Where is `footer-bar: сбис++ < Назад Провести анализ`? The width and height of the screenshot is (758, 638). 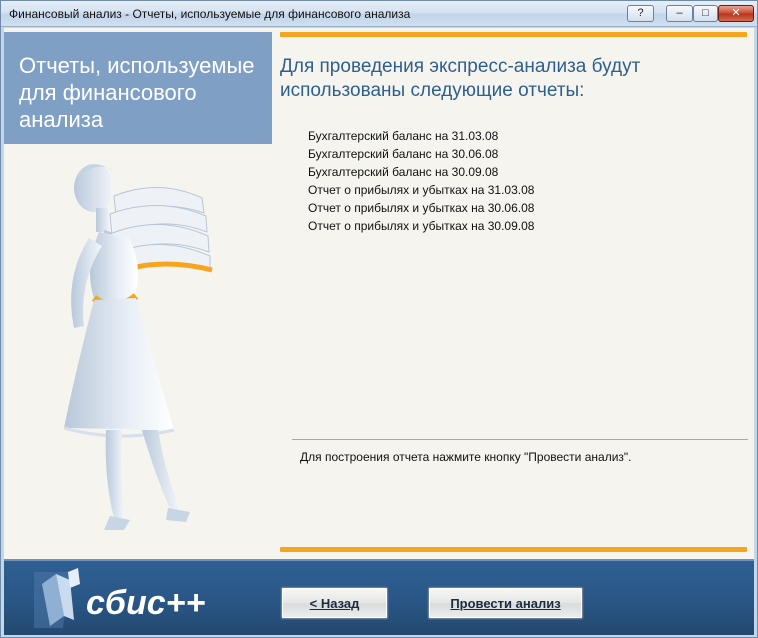 footer-bar: сбис++ < Назад Провести анализ is located at coordinates (379, 597).